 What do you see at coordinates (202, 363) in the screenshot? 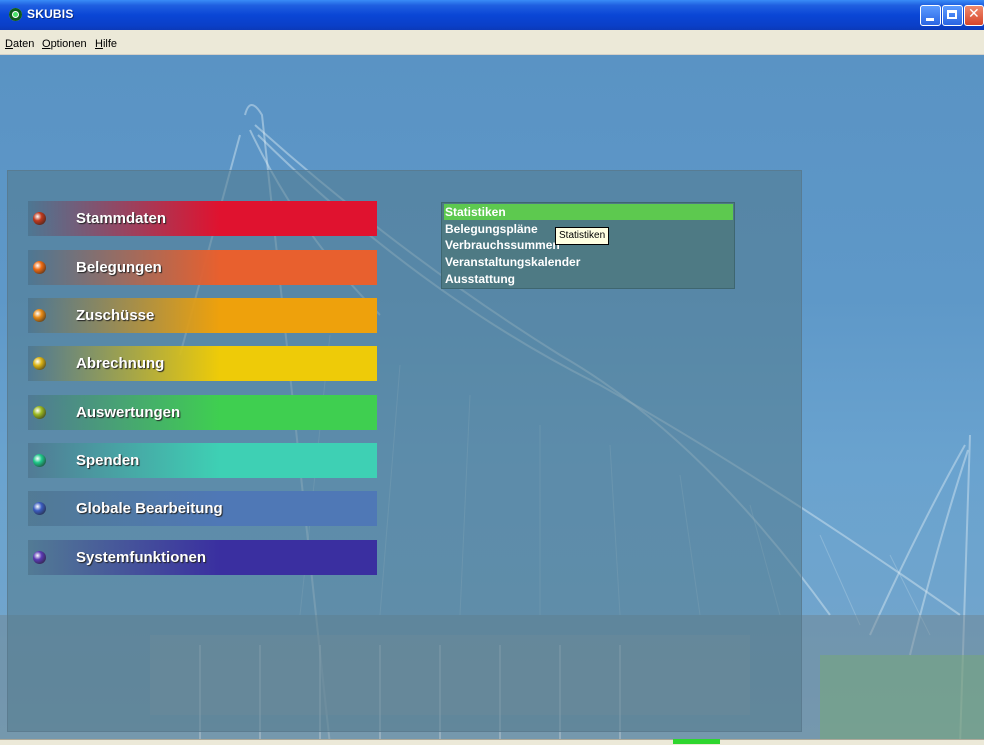
I see `nav-abrechnung: Abrechnung` at bounding box center [202, 363].